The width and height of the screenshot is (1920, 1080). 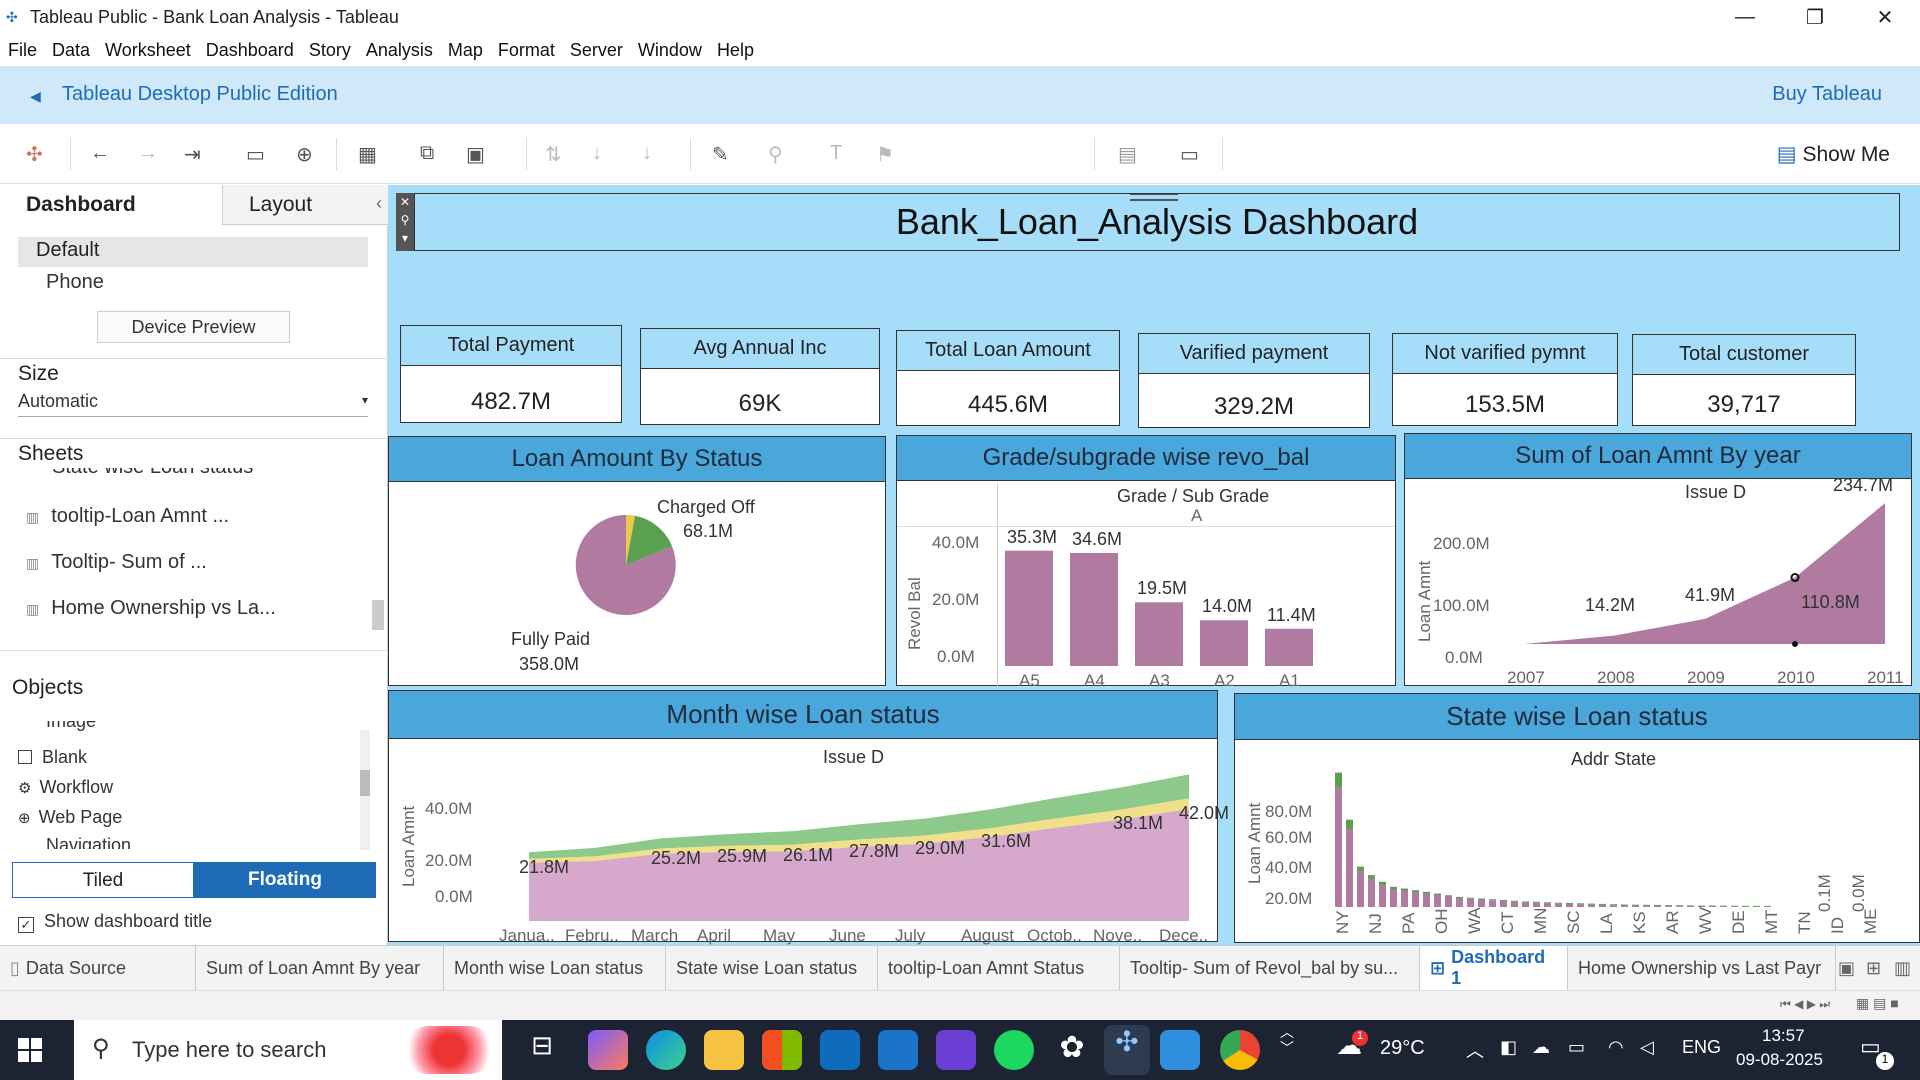 What do you see at coordinates (188, 727) in the screenshot?
I see `object-image: Image` at bounding box center [188, 727].